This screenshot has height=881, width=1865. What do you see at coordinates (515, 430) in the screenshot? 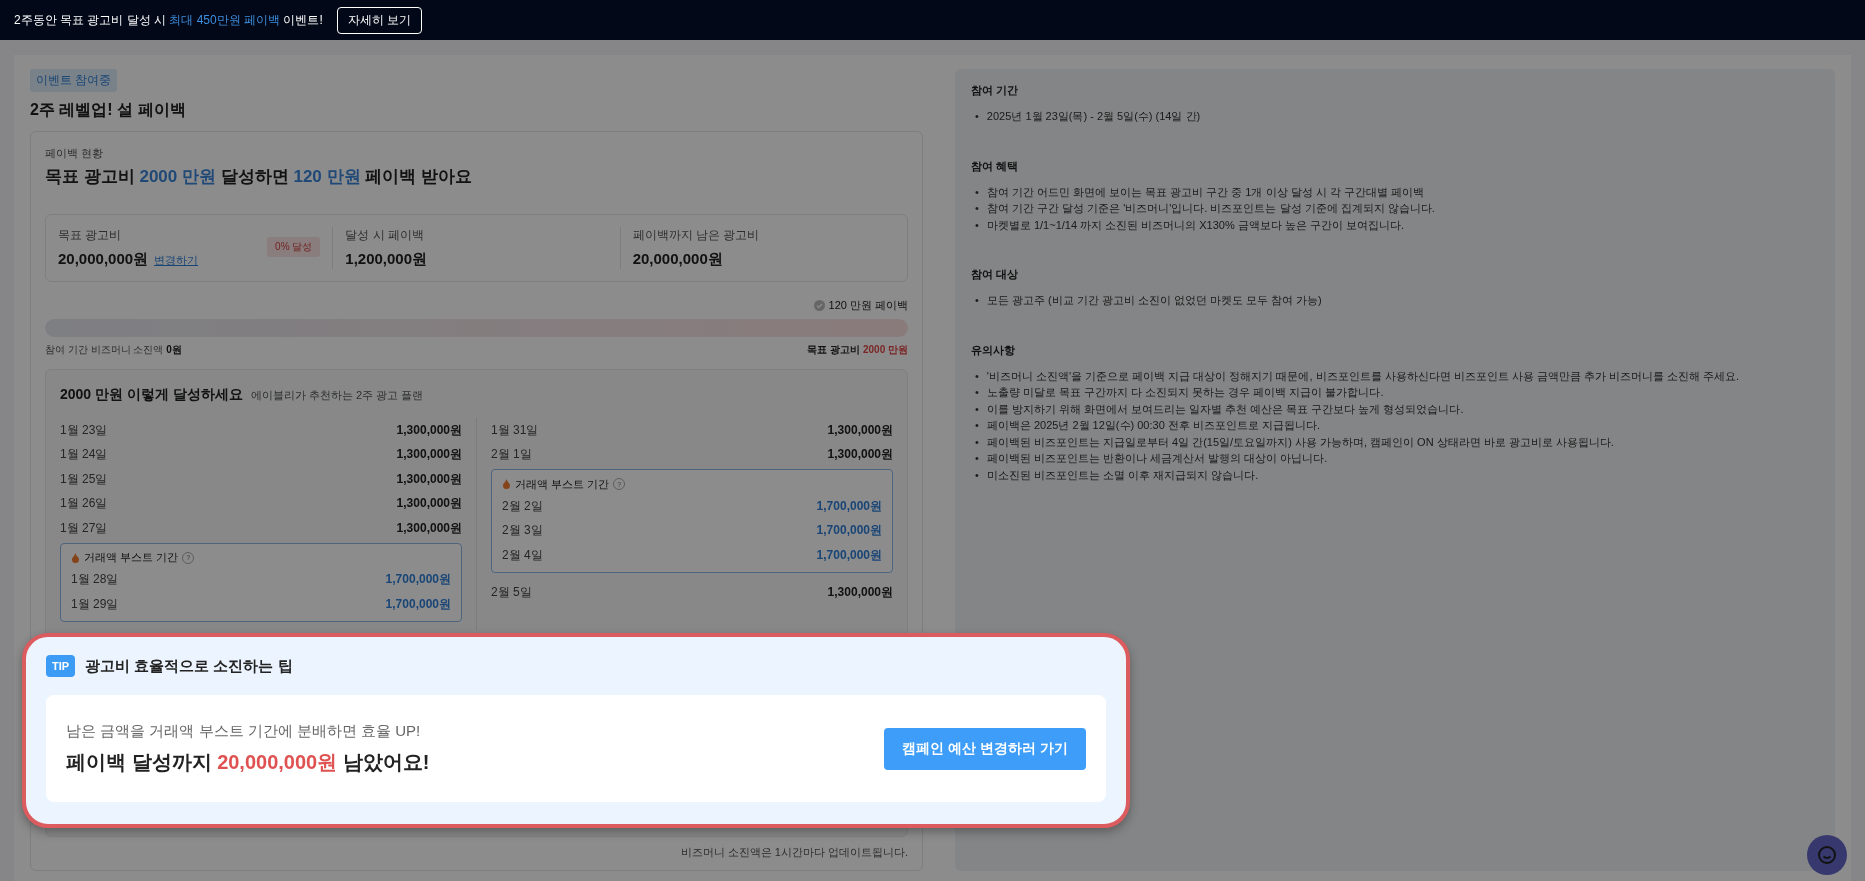
I see `plan-date: 1월 31일` at bounding box center [515, 430].